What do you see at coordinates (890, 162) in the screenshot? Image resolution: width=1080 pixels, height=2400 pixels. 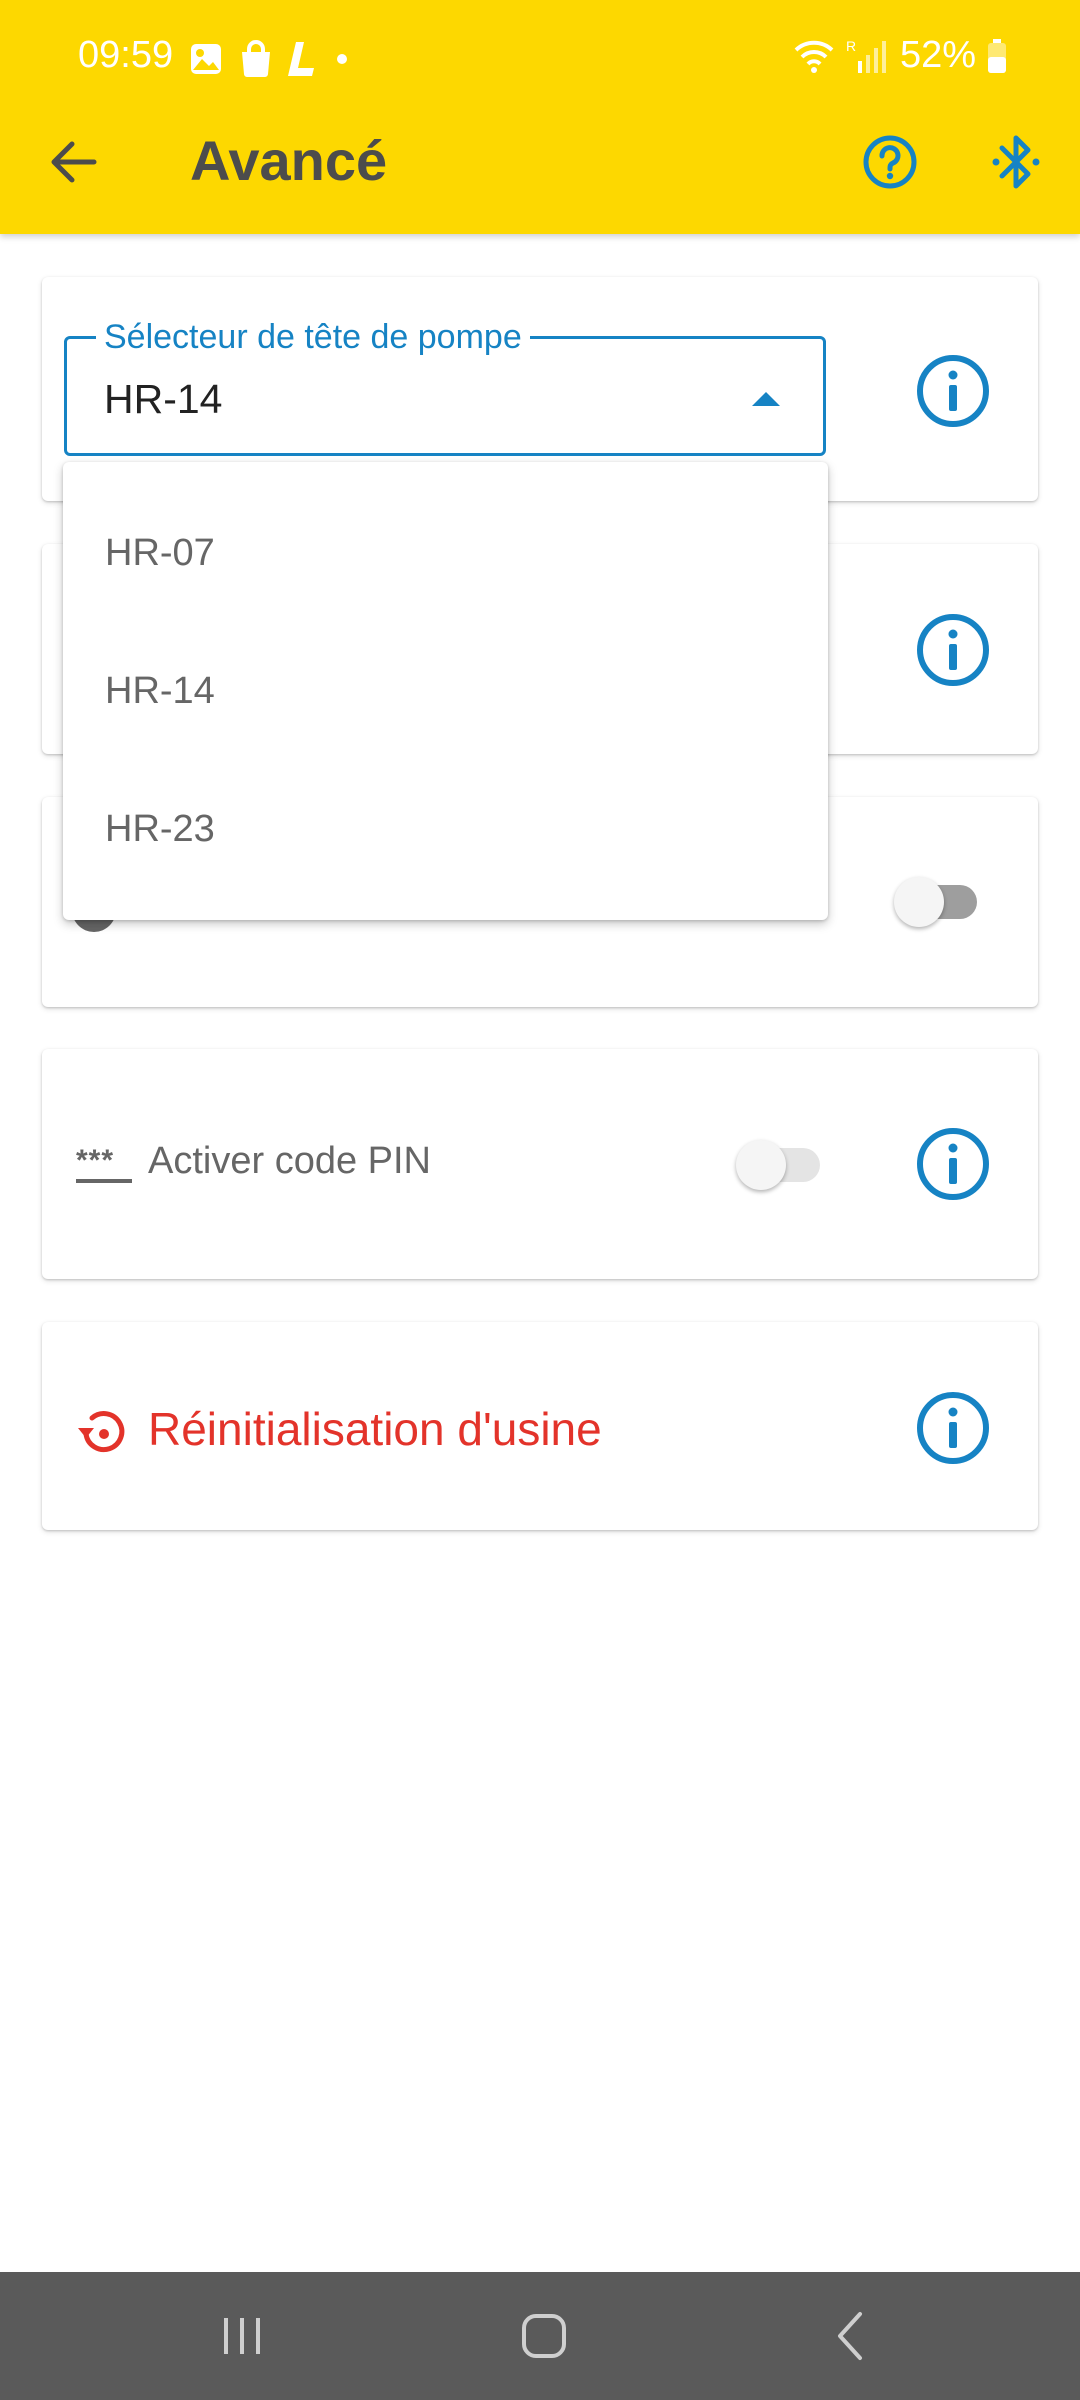 I see `help-circle-icon` at bounding box center [890, 162].